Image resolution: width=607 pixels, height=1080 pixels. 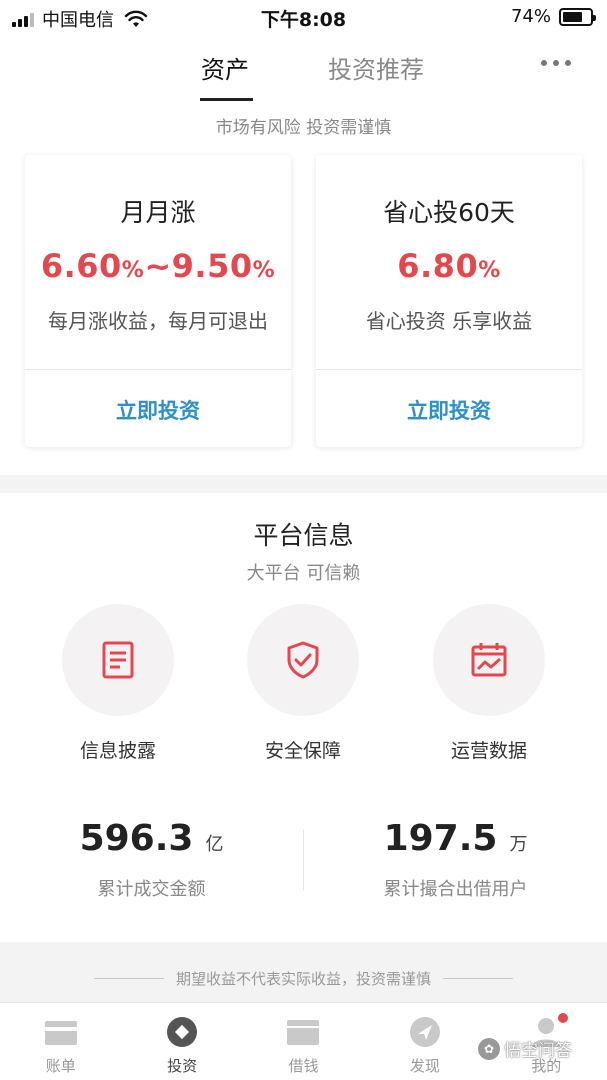 I want to click on battery-percent: 74%, so click(x=530, y=16).